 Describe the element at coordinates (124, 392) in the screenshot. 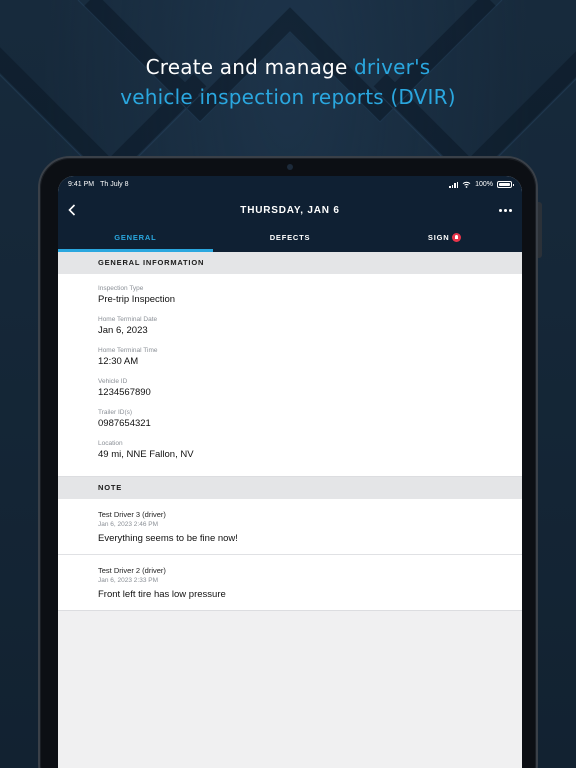

I see `field-value: 1234567890` at that location.